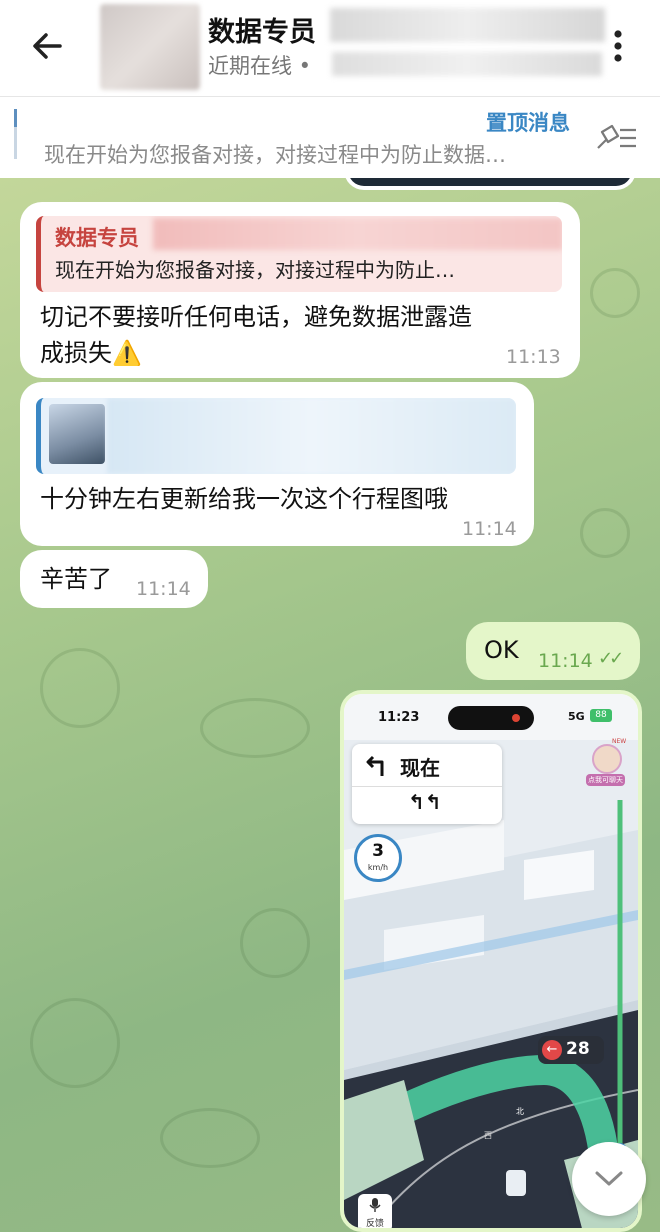 The image size is (660, 1232). Describe the element at coordinates (330, 48) in the screenshot. I see `chat-header: 数据专员 近期在线 •` at that location.